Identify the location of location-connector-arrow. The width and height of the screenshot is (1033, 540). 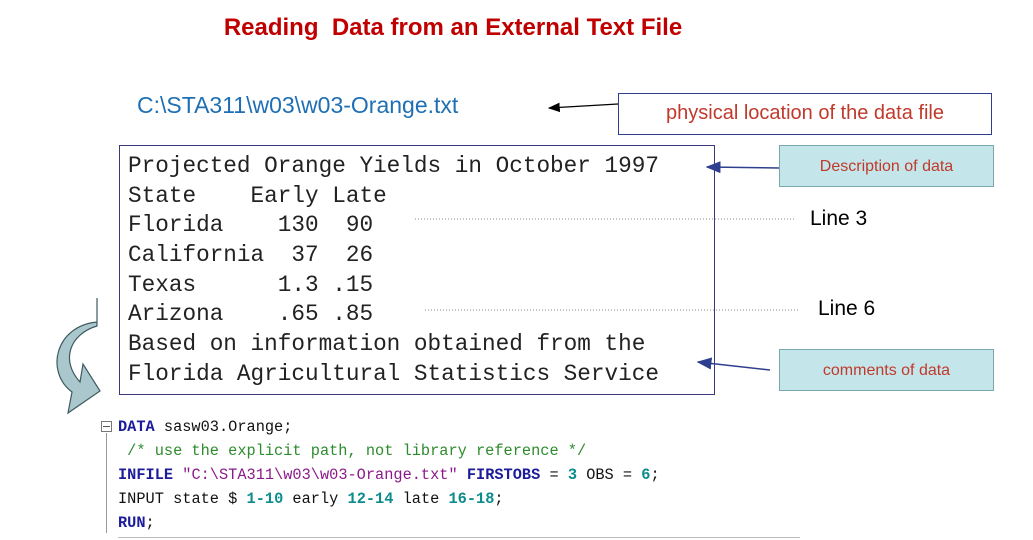
(583, 107).